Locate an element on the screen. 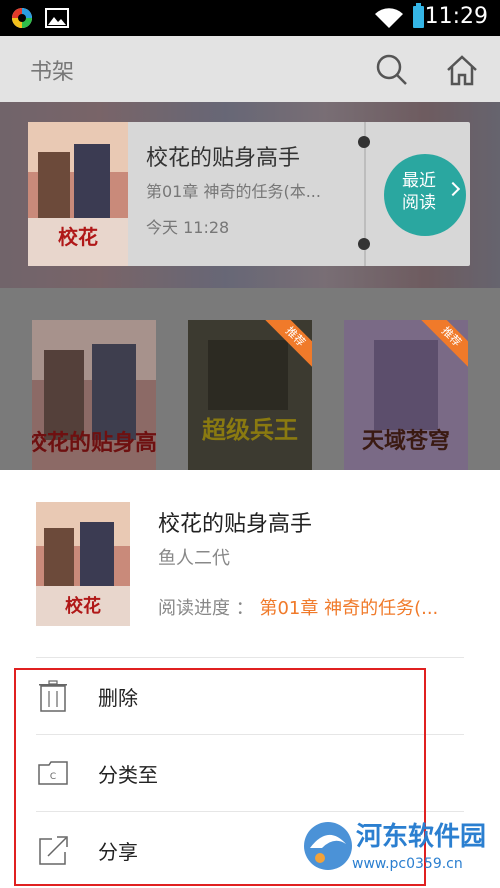  recent-reading-button: 最近 阅读 is located at coordinates (425, 195).